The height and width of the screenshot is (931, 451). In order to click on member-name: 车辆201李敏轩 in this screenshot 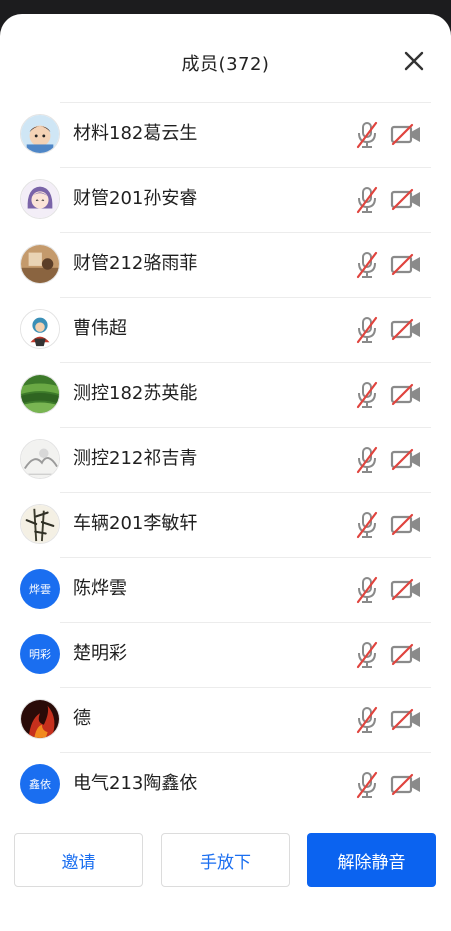, I will do `click(135, 523)`.